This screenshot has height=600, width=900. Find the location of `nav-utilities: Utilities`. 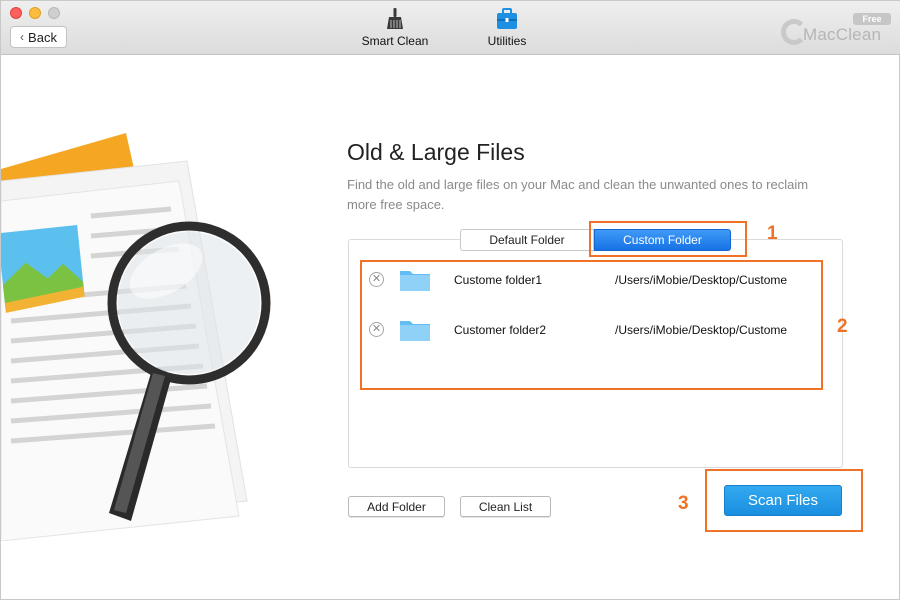

nav-utilities: Utilities is located at coordinates (507, 27).